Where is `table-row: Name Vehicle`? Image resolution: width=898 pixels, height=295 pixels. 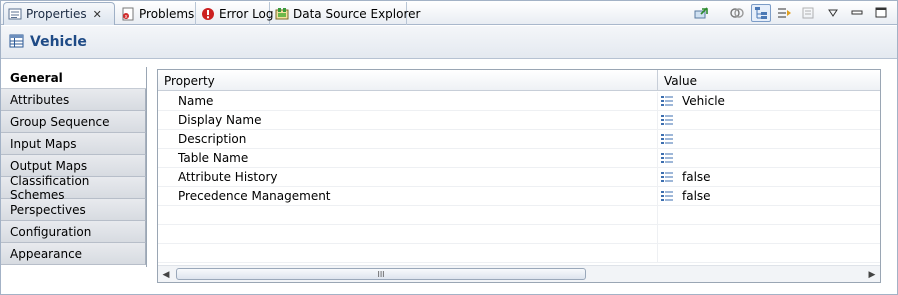
table-row: Name Vehicle is located at coordinates (519, 101).